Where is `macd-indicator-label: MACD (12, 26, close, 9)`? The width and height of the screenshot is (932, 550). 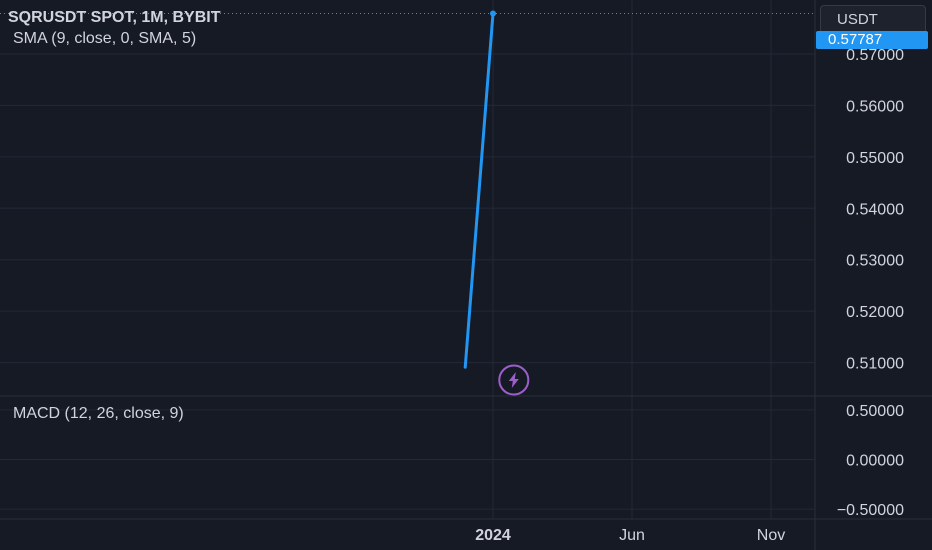
macd-indicator-label: MACD (12, 26, close, 9) is located at coordinates (98, 414).